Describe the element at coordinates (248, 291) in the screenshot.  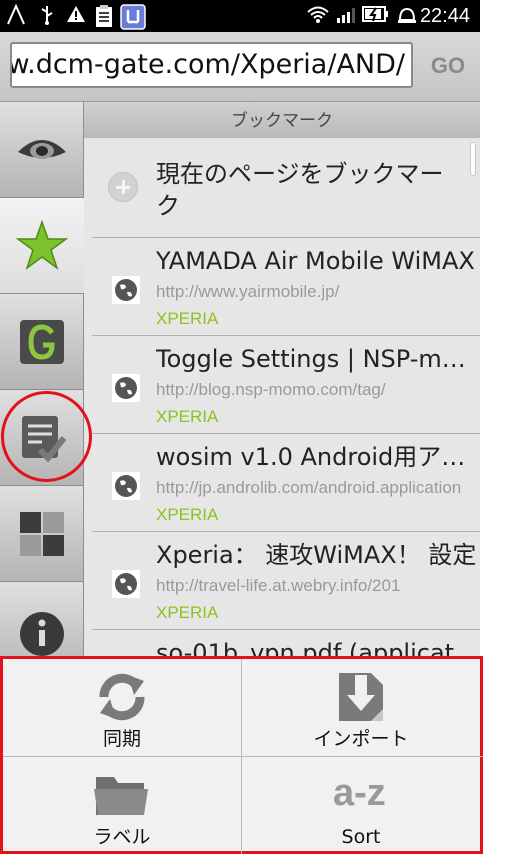
I see `bookmark-url: http://www.yairmobile.jp/` at that location.